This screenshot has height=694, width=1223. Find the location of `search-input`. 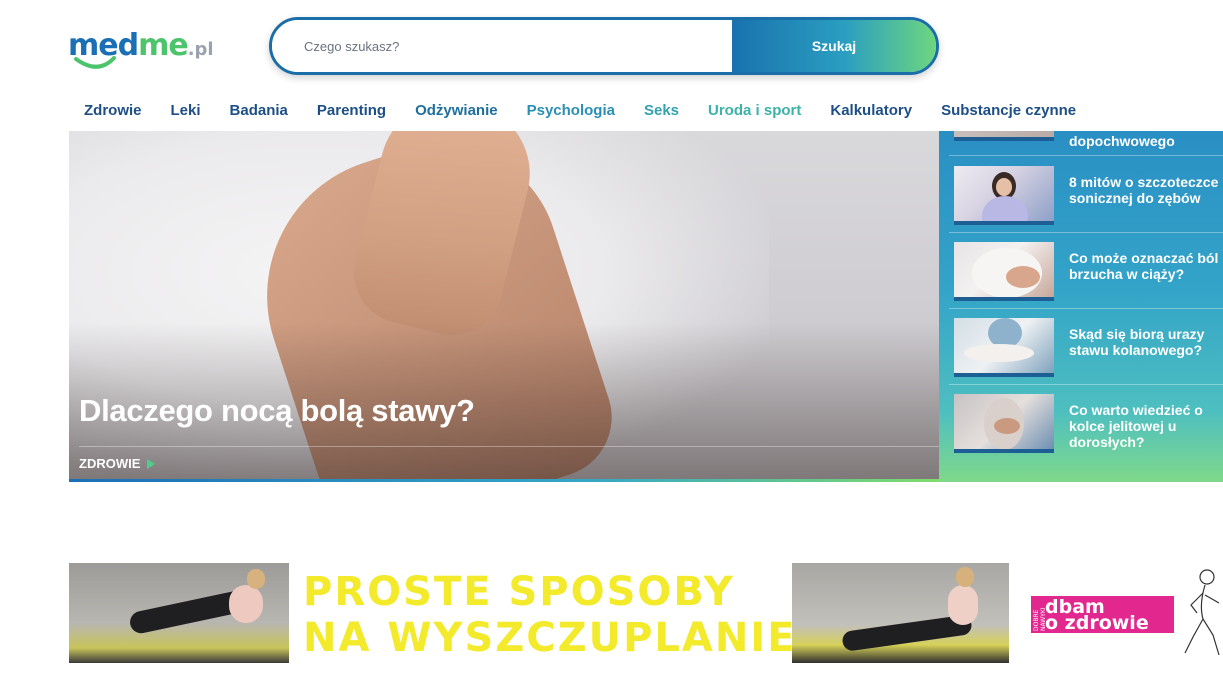

search-input is located at coordinates (502, 46).